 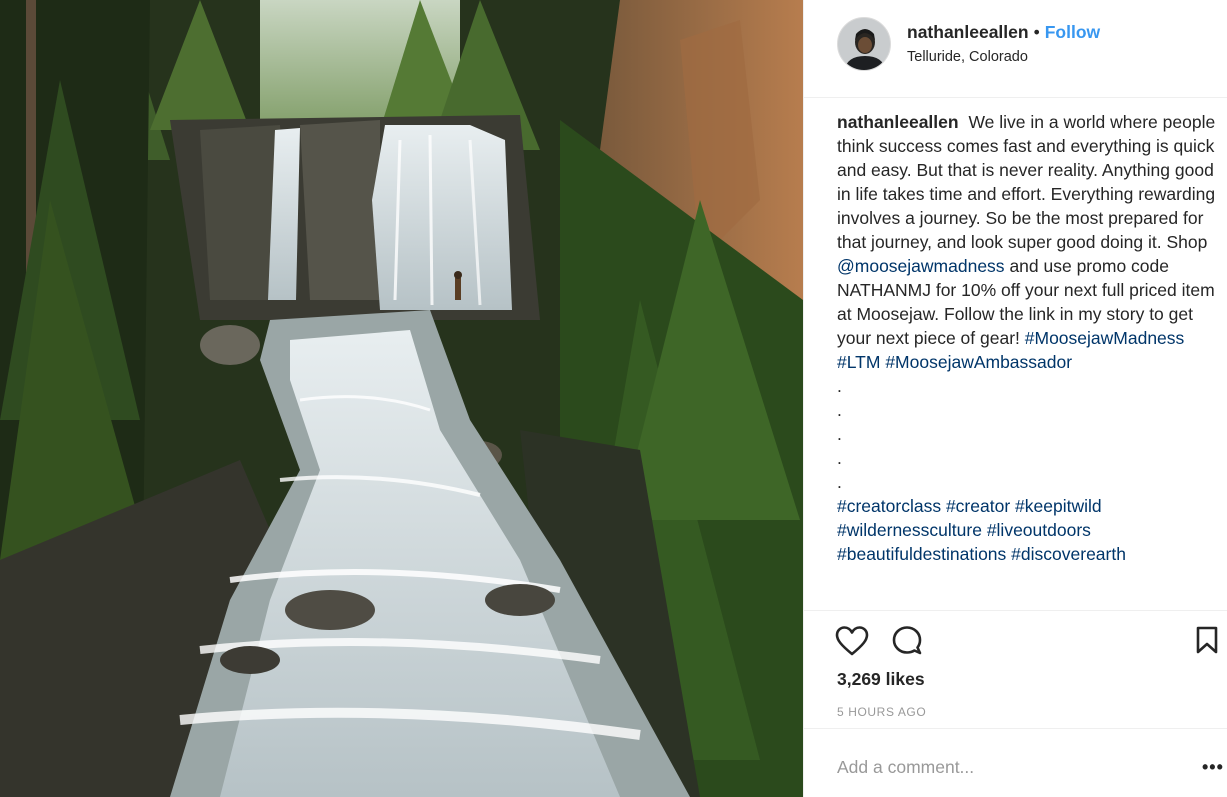 What do you see at coordinates (921, 554) in the screenshot?
I see `hashtag-link: #beautifuldestinations` at bounding box center [921, 554].